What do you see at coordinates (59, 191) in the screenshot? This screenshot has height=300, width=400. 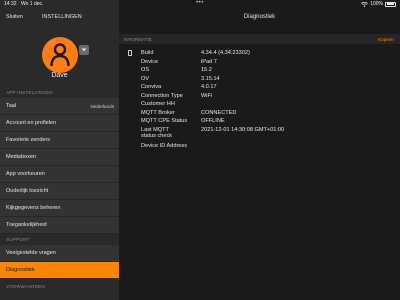 I see `sidebar-item-parental-control: Ouderlijk toezicht` at bounding box center [59, 191].